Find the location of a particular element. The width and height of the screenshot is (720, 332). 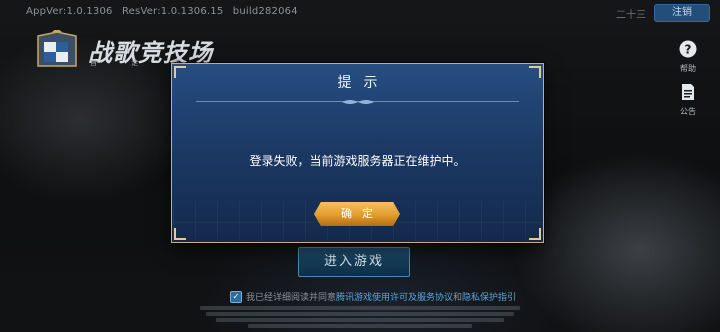

res-version: ResVer:1.0.1306.15 is located at coordinates (172, 11).